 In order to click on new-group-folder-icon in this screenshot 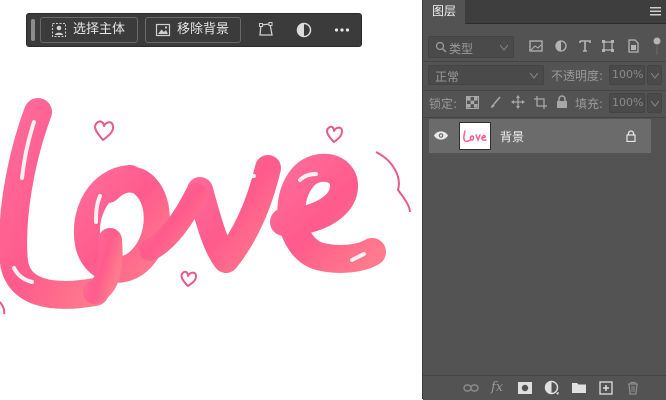, I will do `click(579, 388)`.